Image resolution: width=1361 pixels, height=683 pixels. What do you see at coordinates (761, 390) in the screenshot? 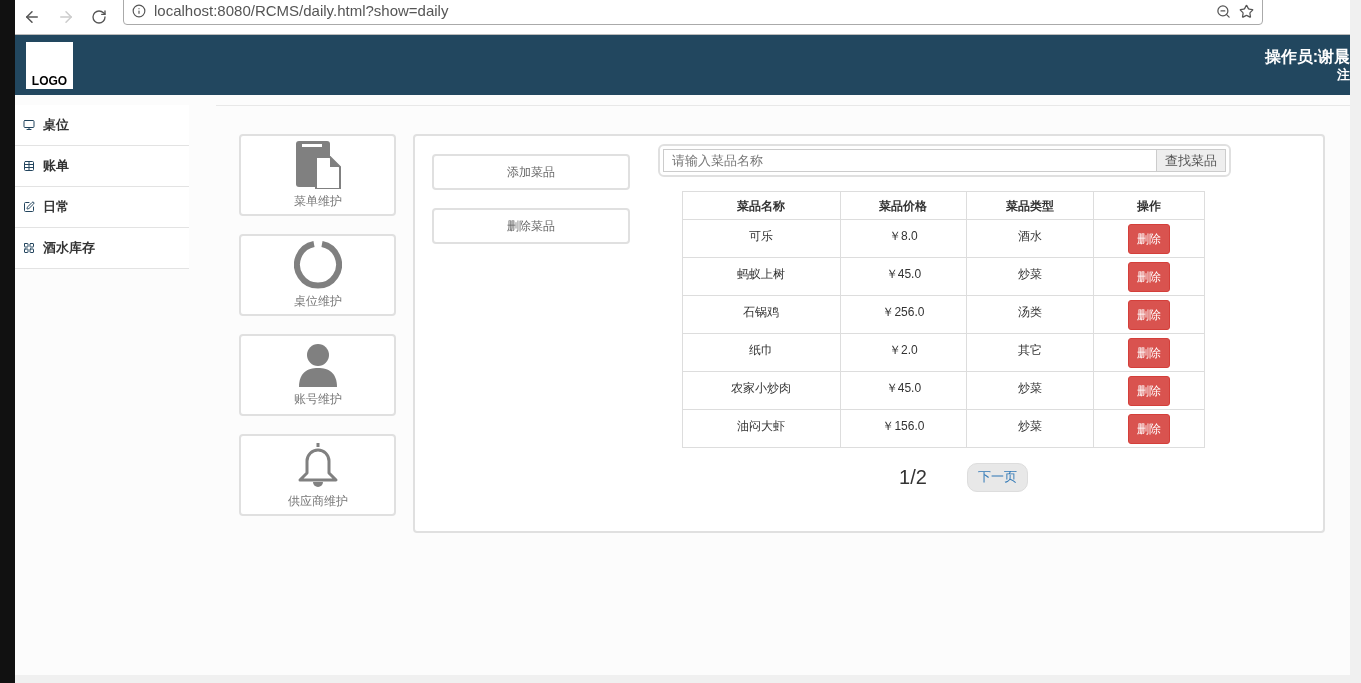
I see `table-cell: 农家小炒肉` at bounding box center [761, 390].